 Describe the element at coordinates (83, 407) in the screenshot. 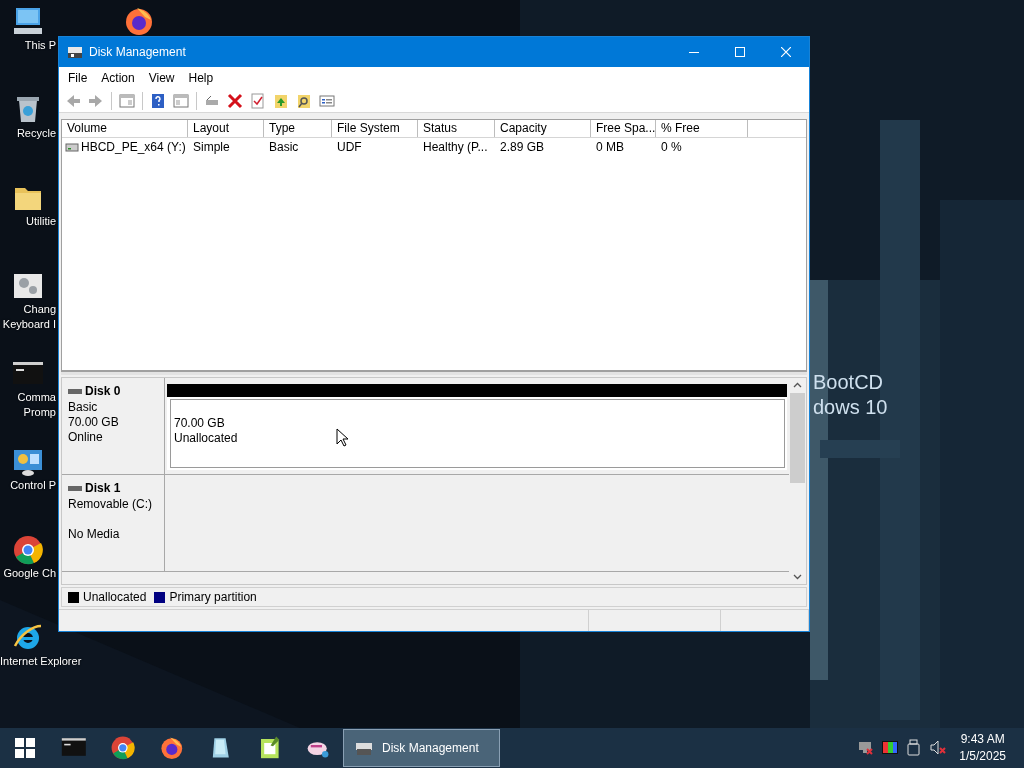

I see `disk-detail: Basic` at that location.